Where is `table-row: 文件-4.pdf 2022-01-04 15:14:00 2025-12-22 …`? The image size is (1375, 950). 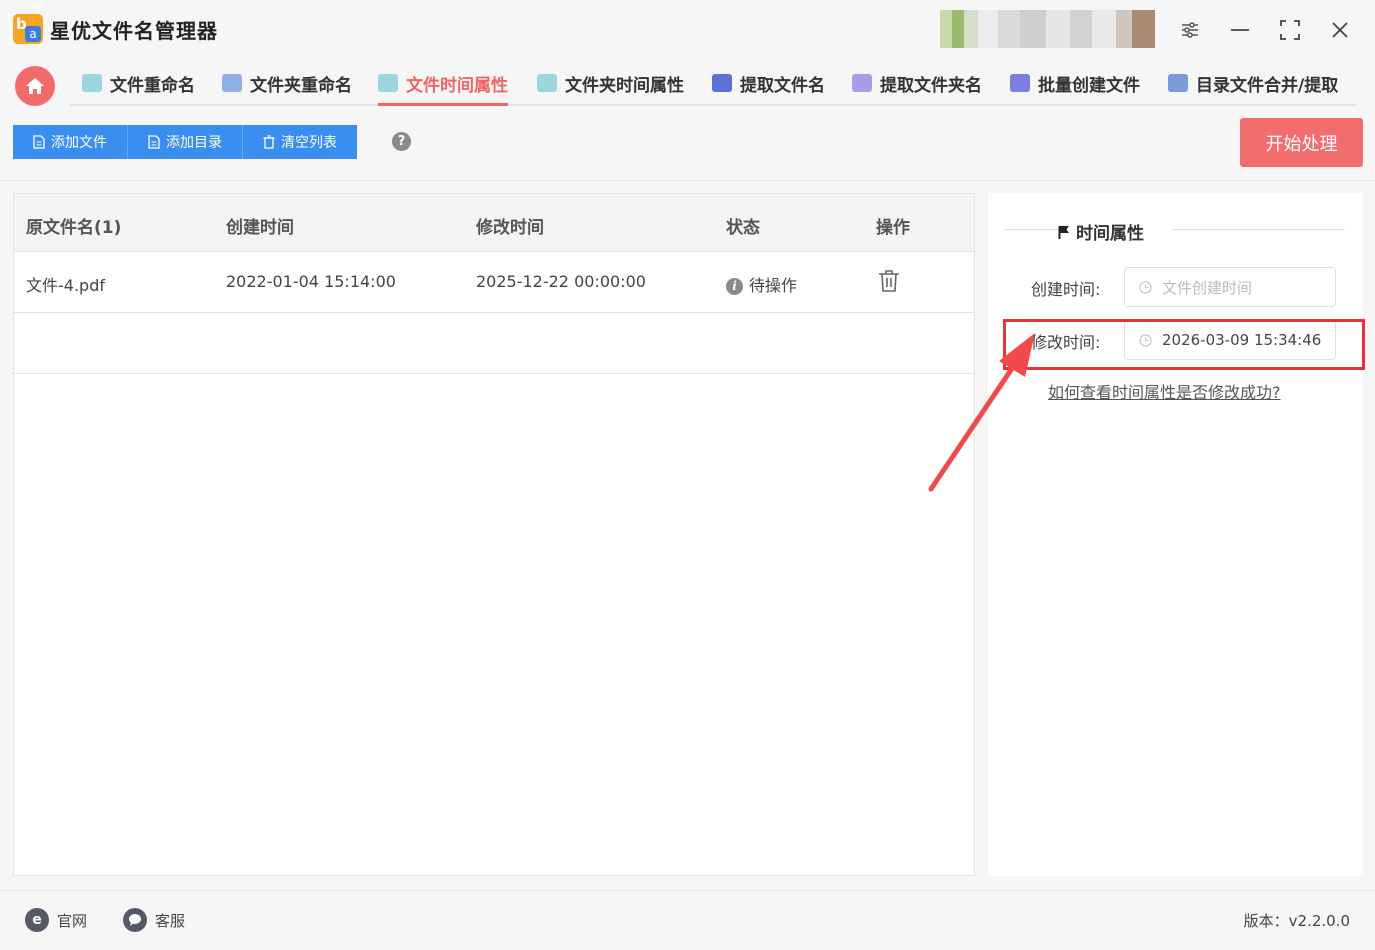 table-row: 文件-4.pdf 2022-01-04 15:14:00 2025-12-22 … is located at coordinates (494, 282).